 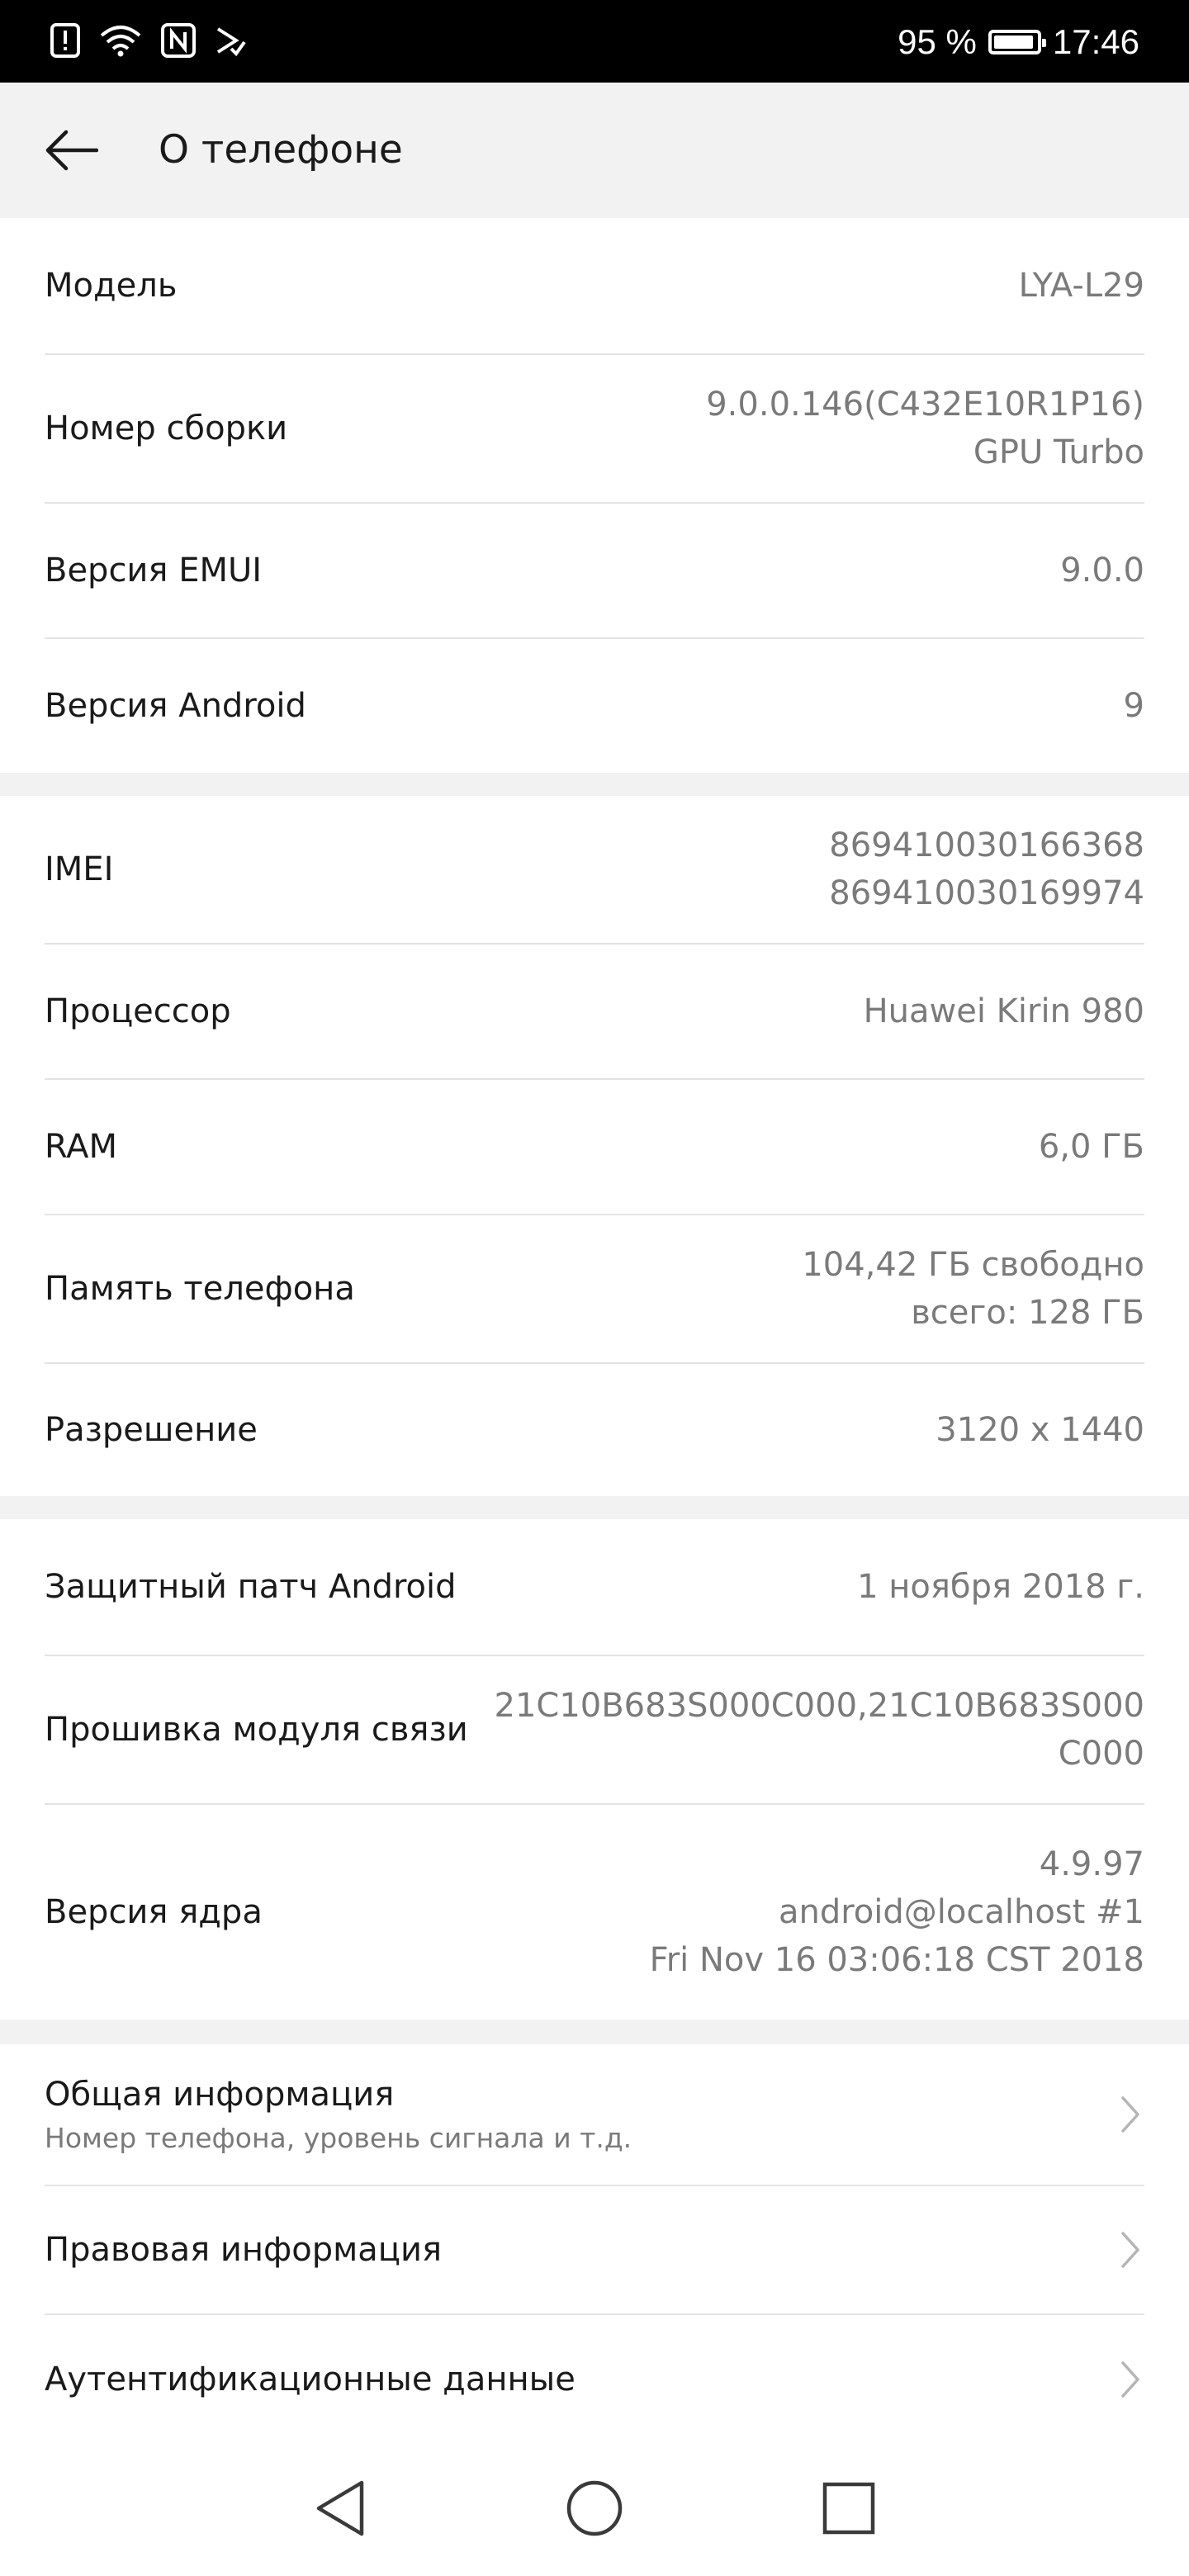 I want to click on row-label: Правовая информация, so click(x=244, y=2250).